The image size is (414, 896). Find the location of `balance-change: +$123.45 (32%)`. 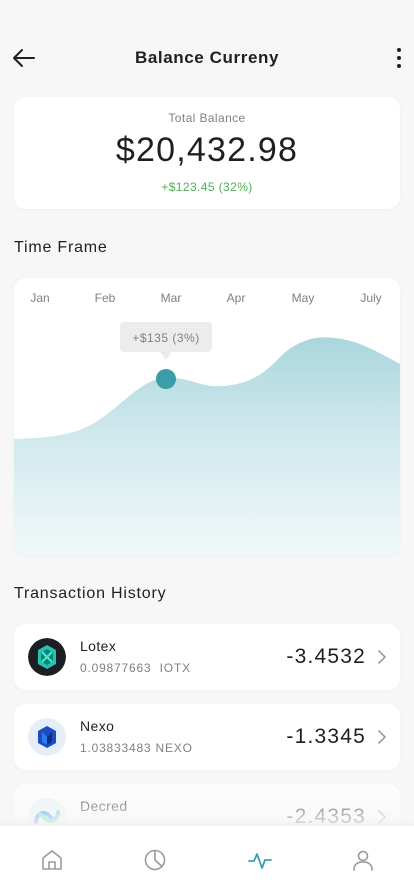

balance-change: +$123.45 (32%) is located at coordinates (207, 187).